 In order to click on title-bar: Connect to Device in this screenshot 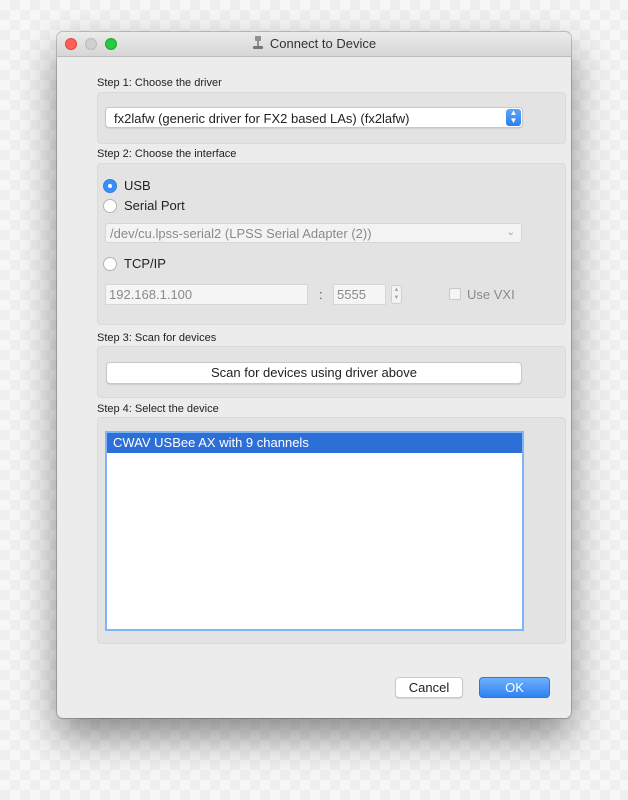, I will do `click(314, 44)`.